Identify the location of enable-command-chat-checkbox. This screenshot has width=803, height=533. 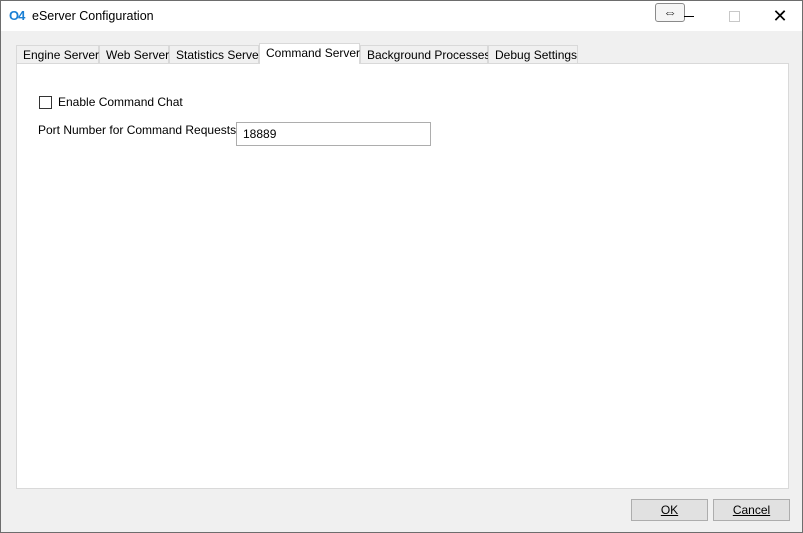
(45, 102).